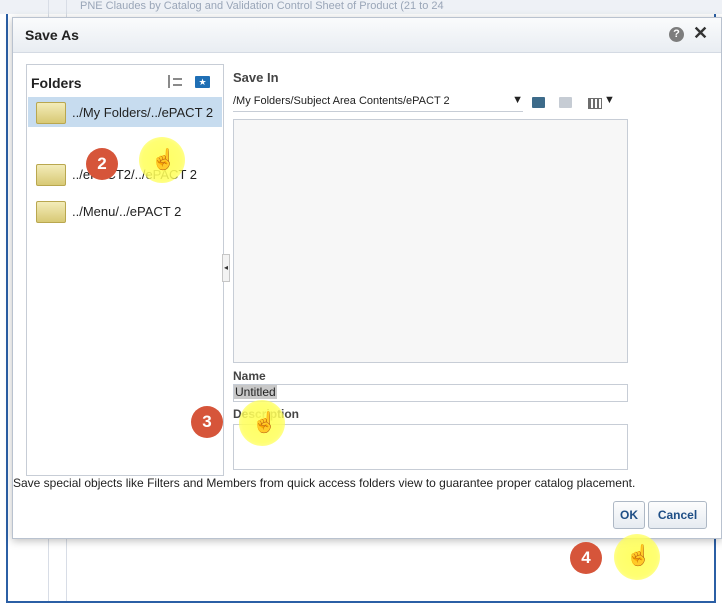  Describe the element at coordinates (207, 422) in the screenshot. I see `step-badge: 3` at that location.